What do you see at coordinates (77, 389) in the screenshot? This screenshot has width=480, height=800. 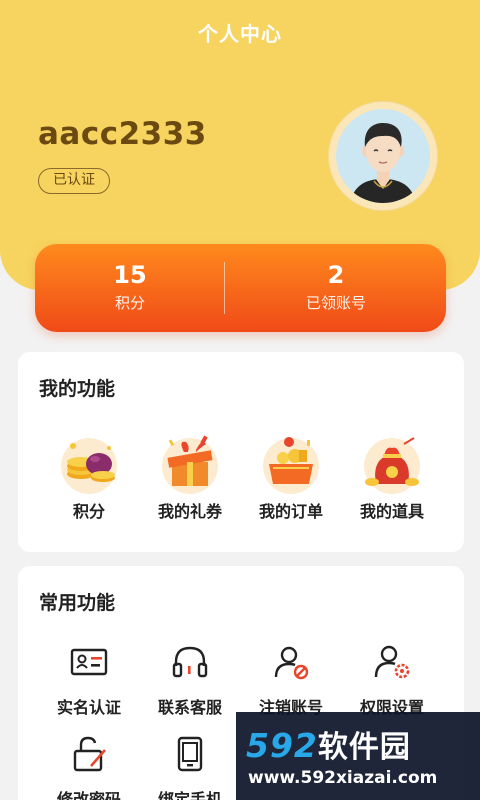 I see `my-features-title: 我的功能` at bounding box center [77, 389].